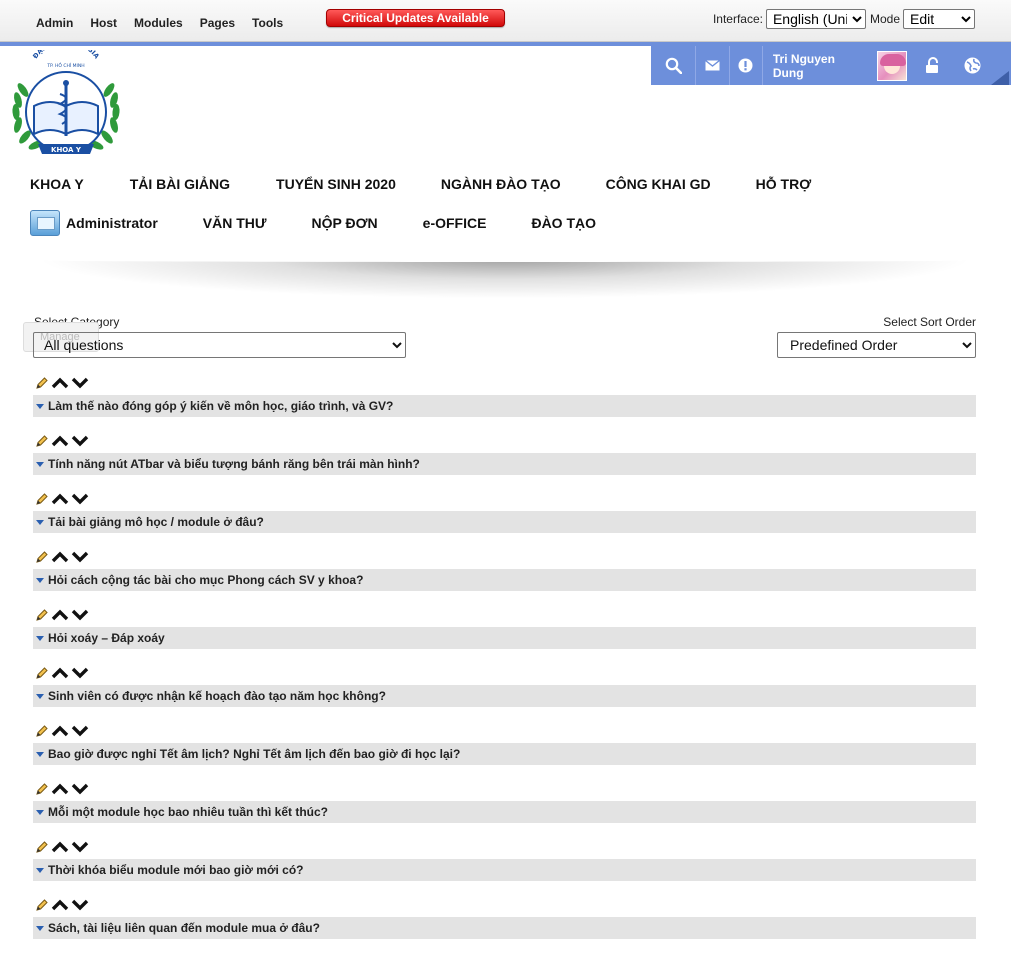 The width and height of the screenshot is (1011, 957). I want to click on logo-top-text: ĐẠI HỌC QUỐC GIA, so click(65, 48).